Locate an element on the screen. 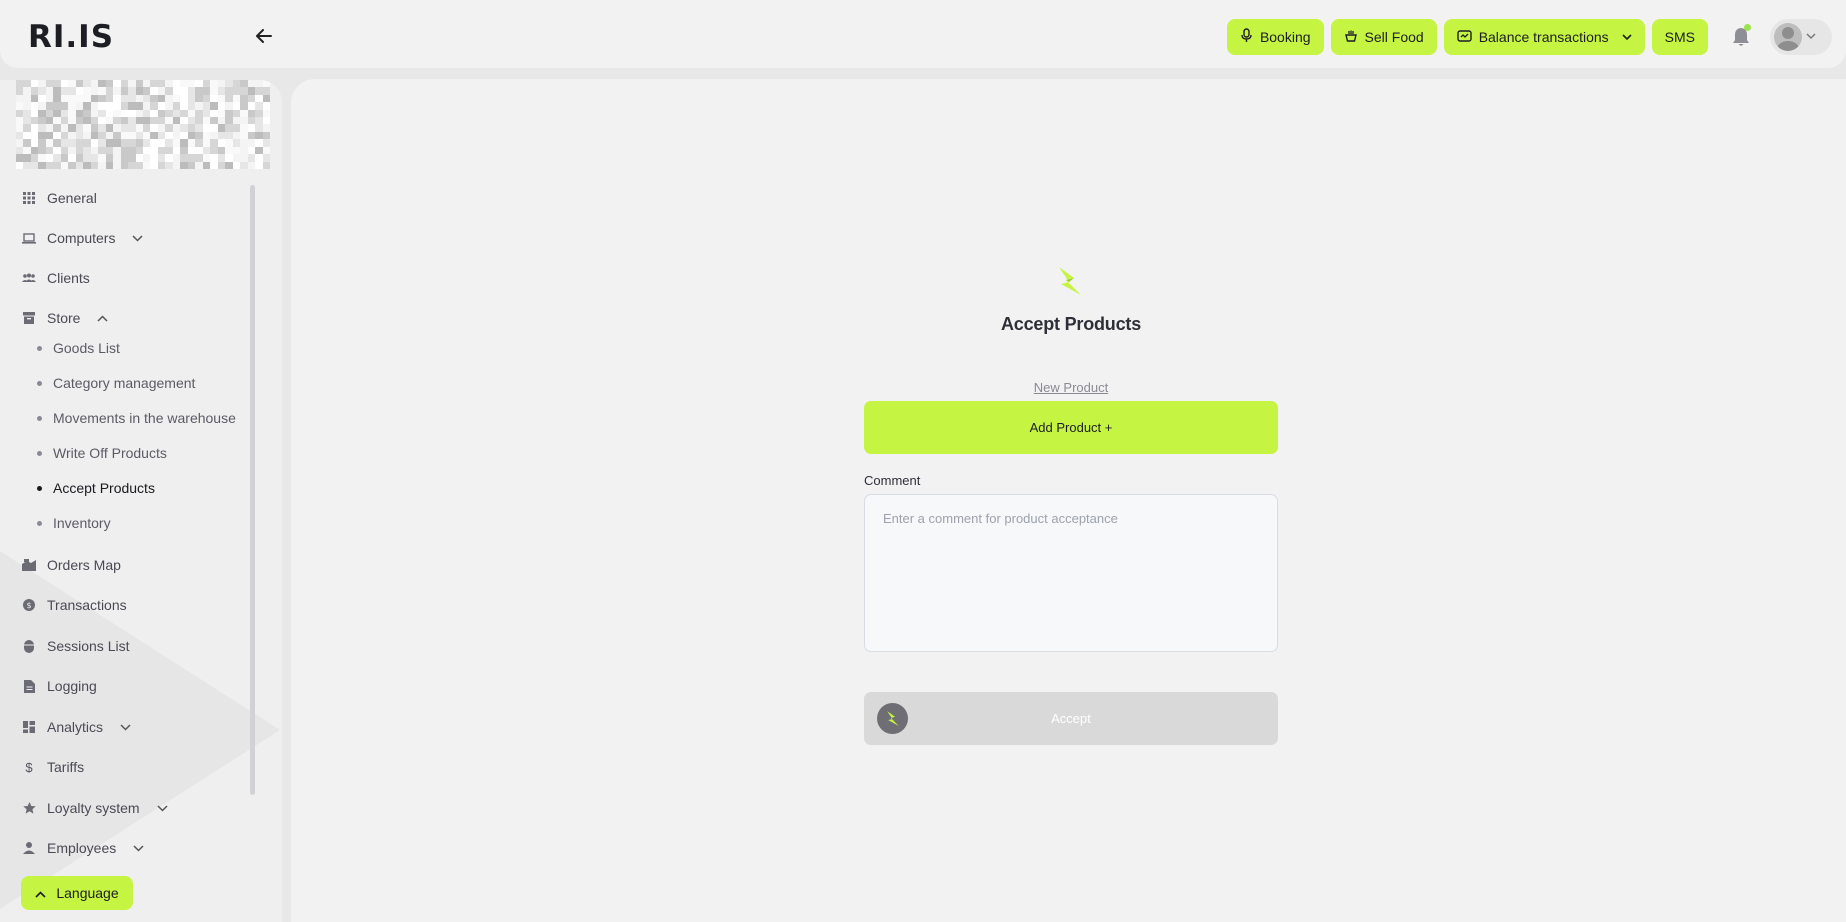  organization-logo-placeholder is located at coordinates (143, 124).